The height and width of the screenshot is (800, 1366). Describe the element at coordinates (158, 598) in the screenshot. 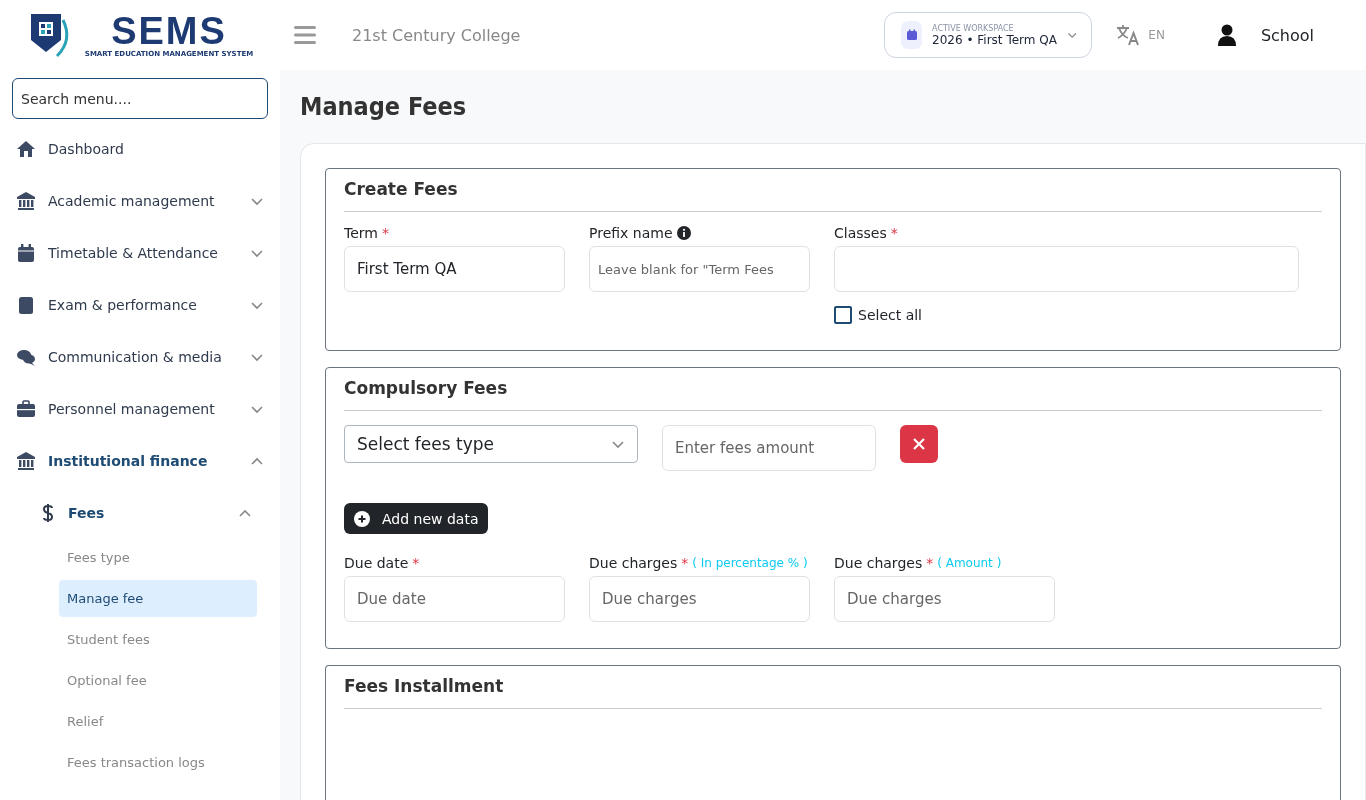

I see `sidebar-link: Manage fee` at that location.